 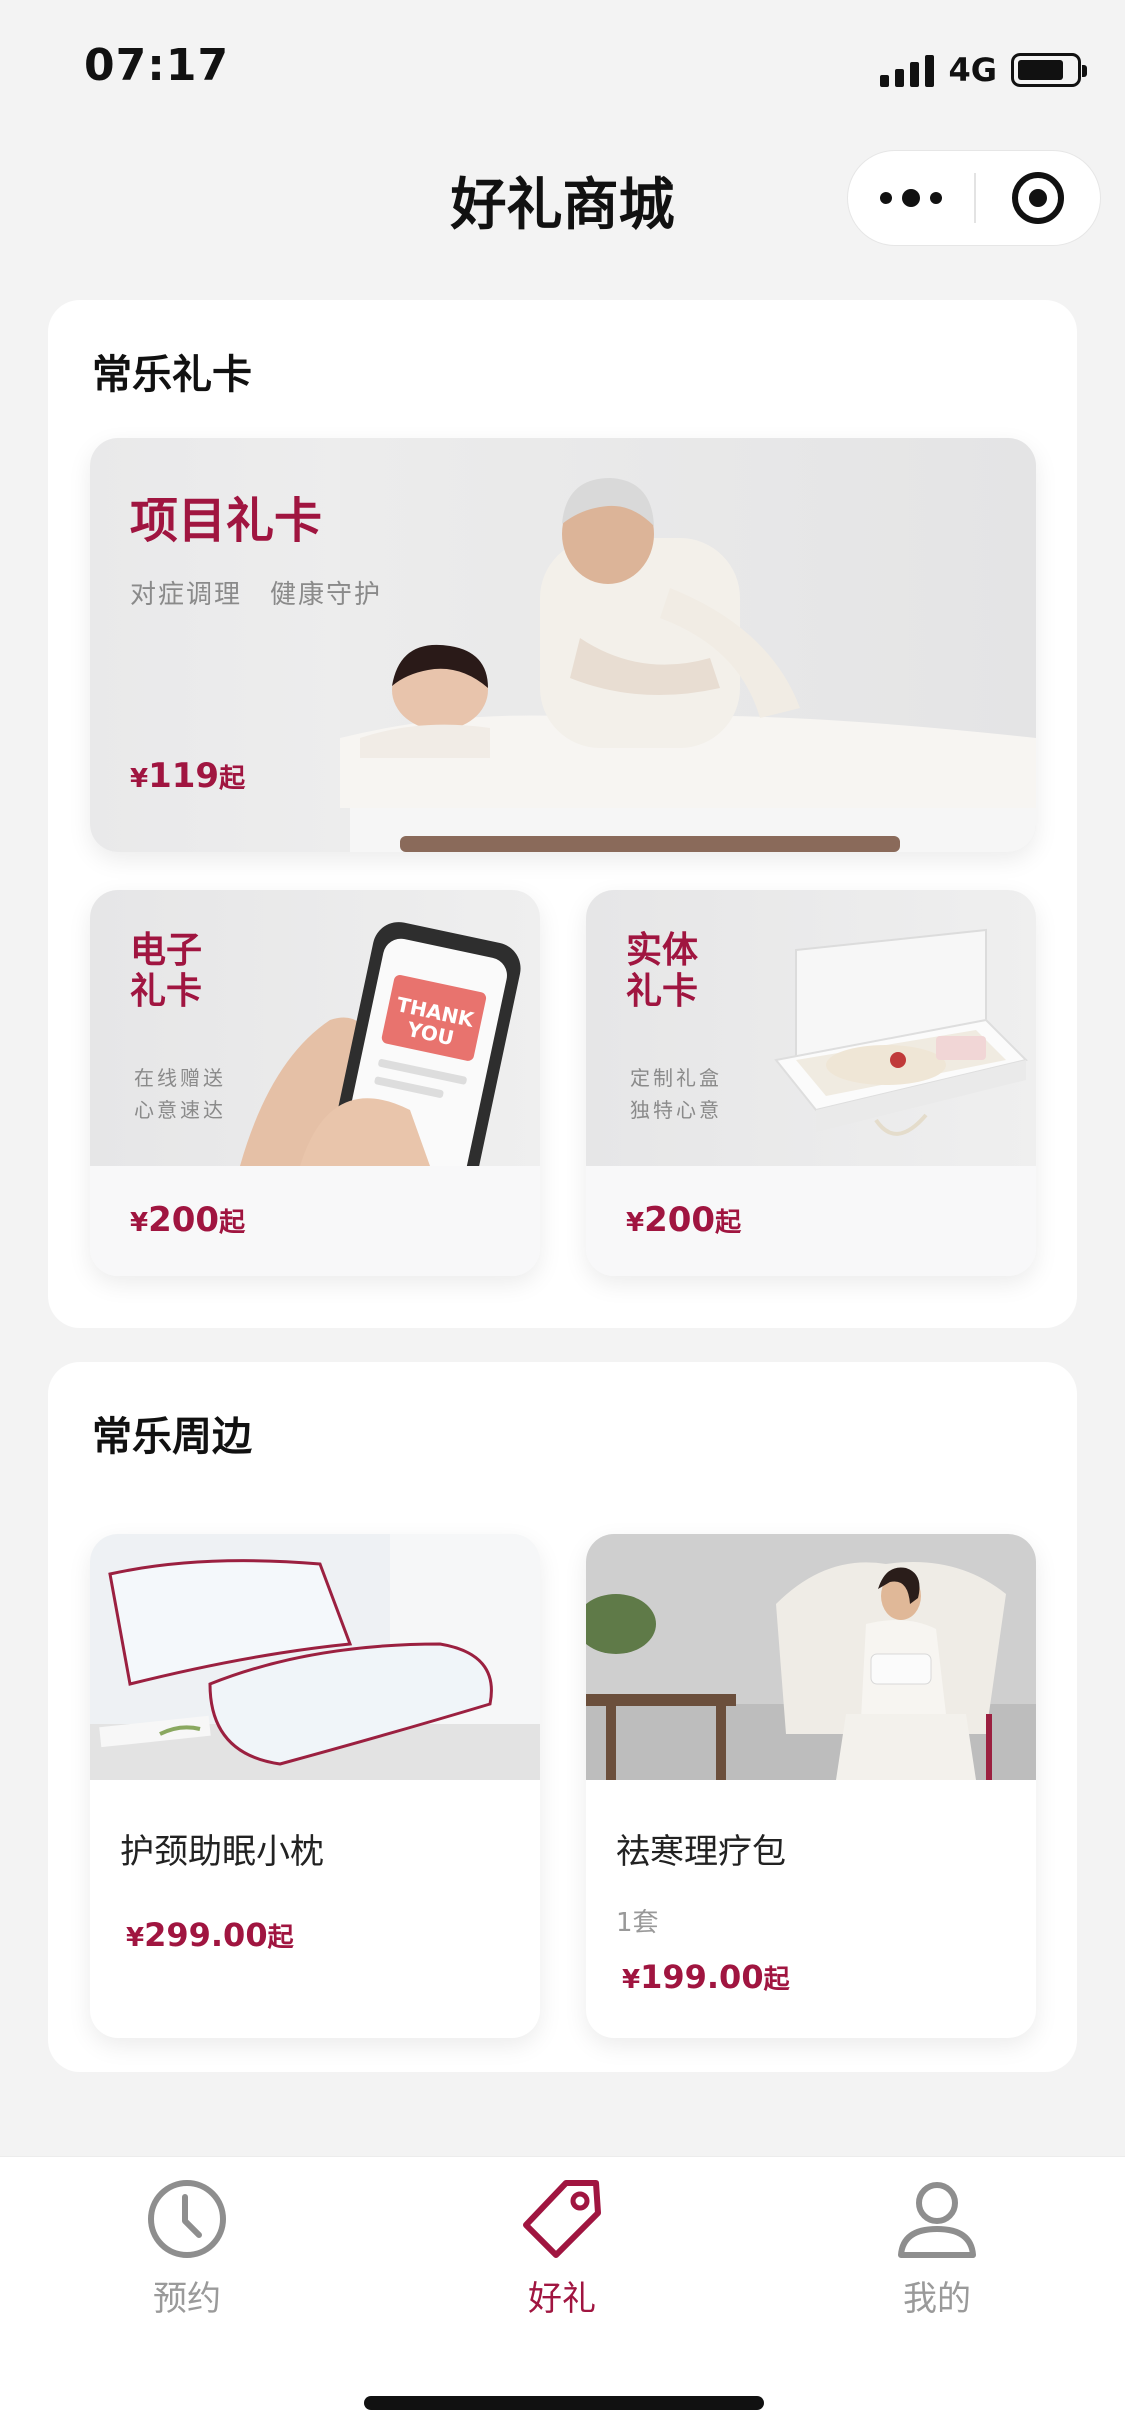 I want to click on clock-icon, so click(x=187, y=2219).